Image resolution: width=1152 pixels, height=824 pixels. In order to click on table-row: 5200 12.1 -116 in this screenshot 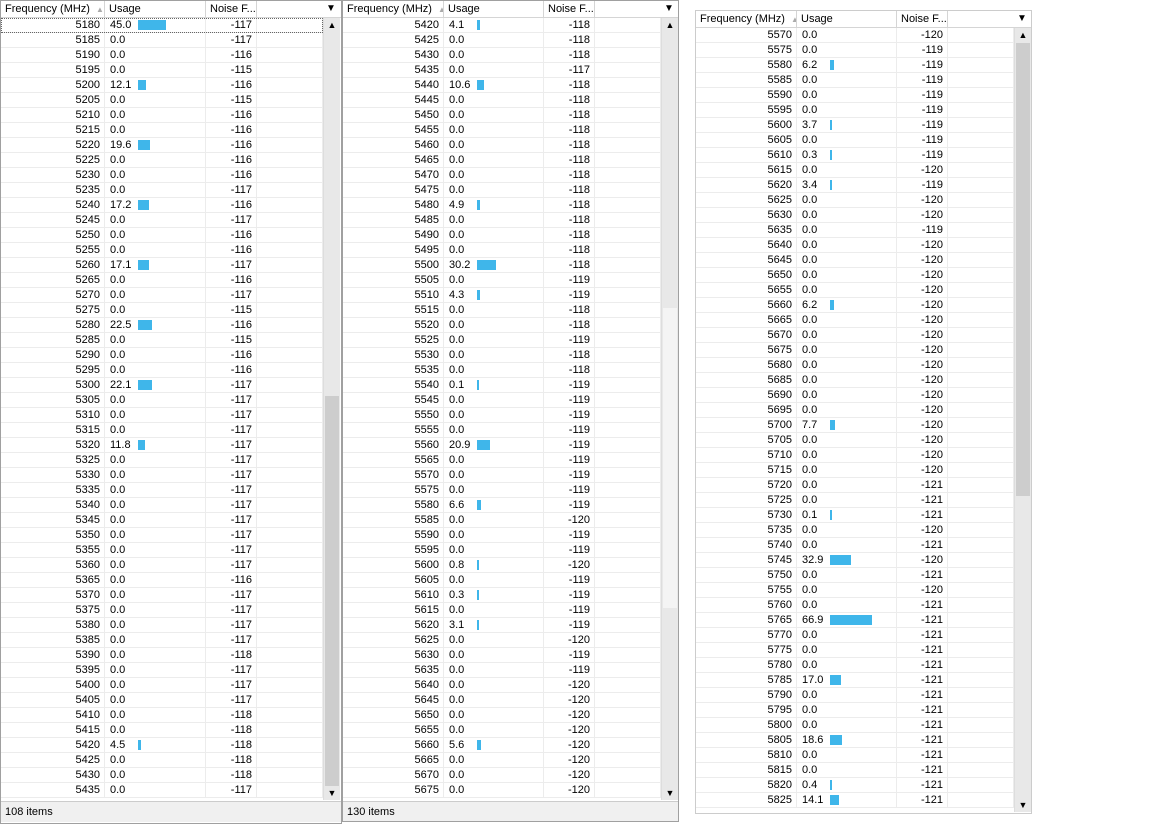, I will do `click(162, 85)`.